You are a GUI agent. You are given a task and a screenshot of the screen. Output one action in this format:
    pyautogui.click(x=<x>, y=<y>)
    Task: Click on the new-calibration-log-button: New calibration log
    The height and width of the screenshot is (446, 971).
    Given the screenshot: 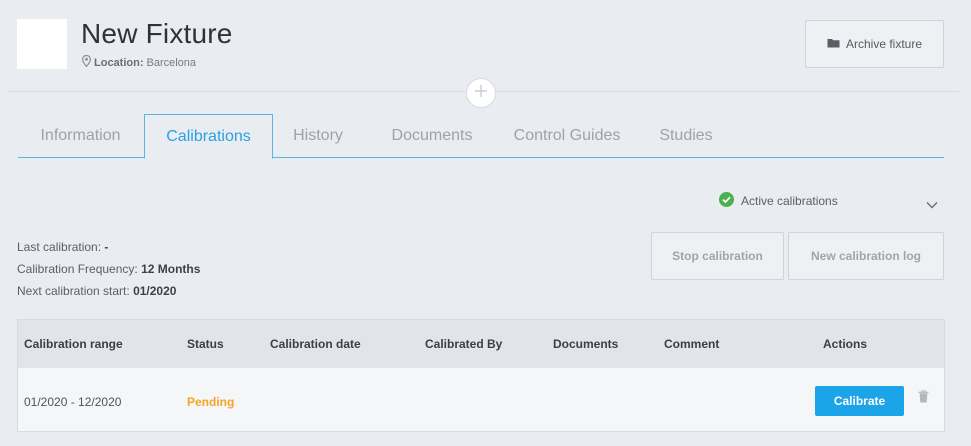 What is the action you would take?
    pyautogui.click(x=866, y=256)
    